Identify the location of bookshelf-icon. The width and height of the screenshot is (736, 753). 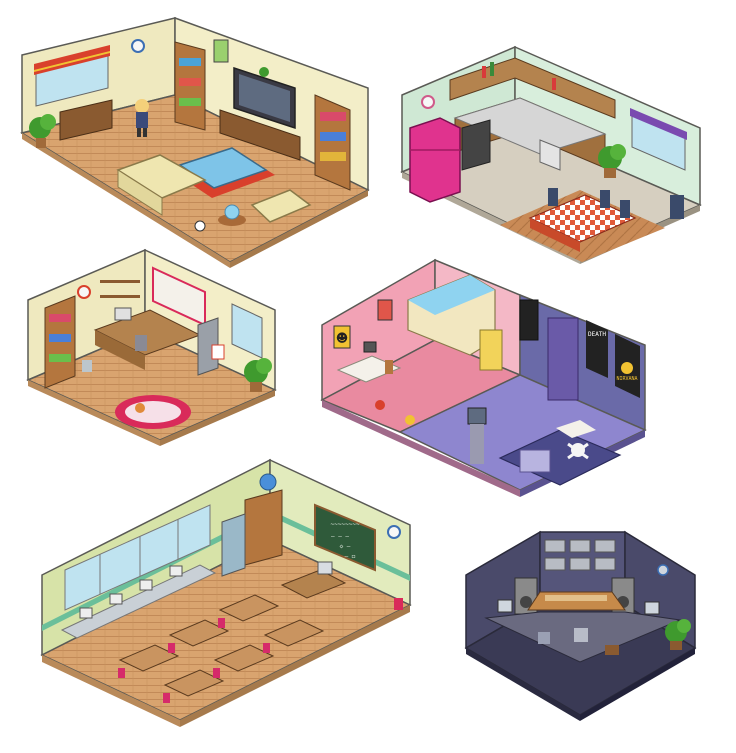
(332, 142).